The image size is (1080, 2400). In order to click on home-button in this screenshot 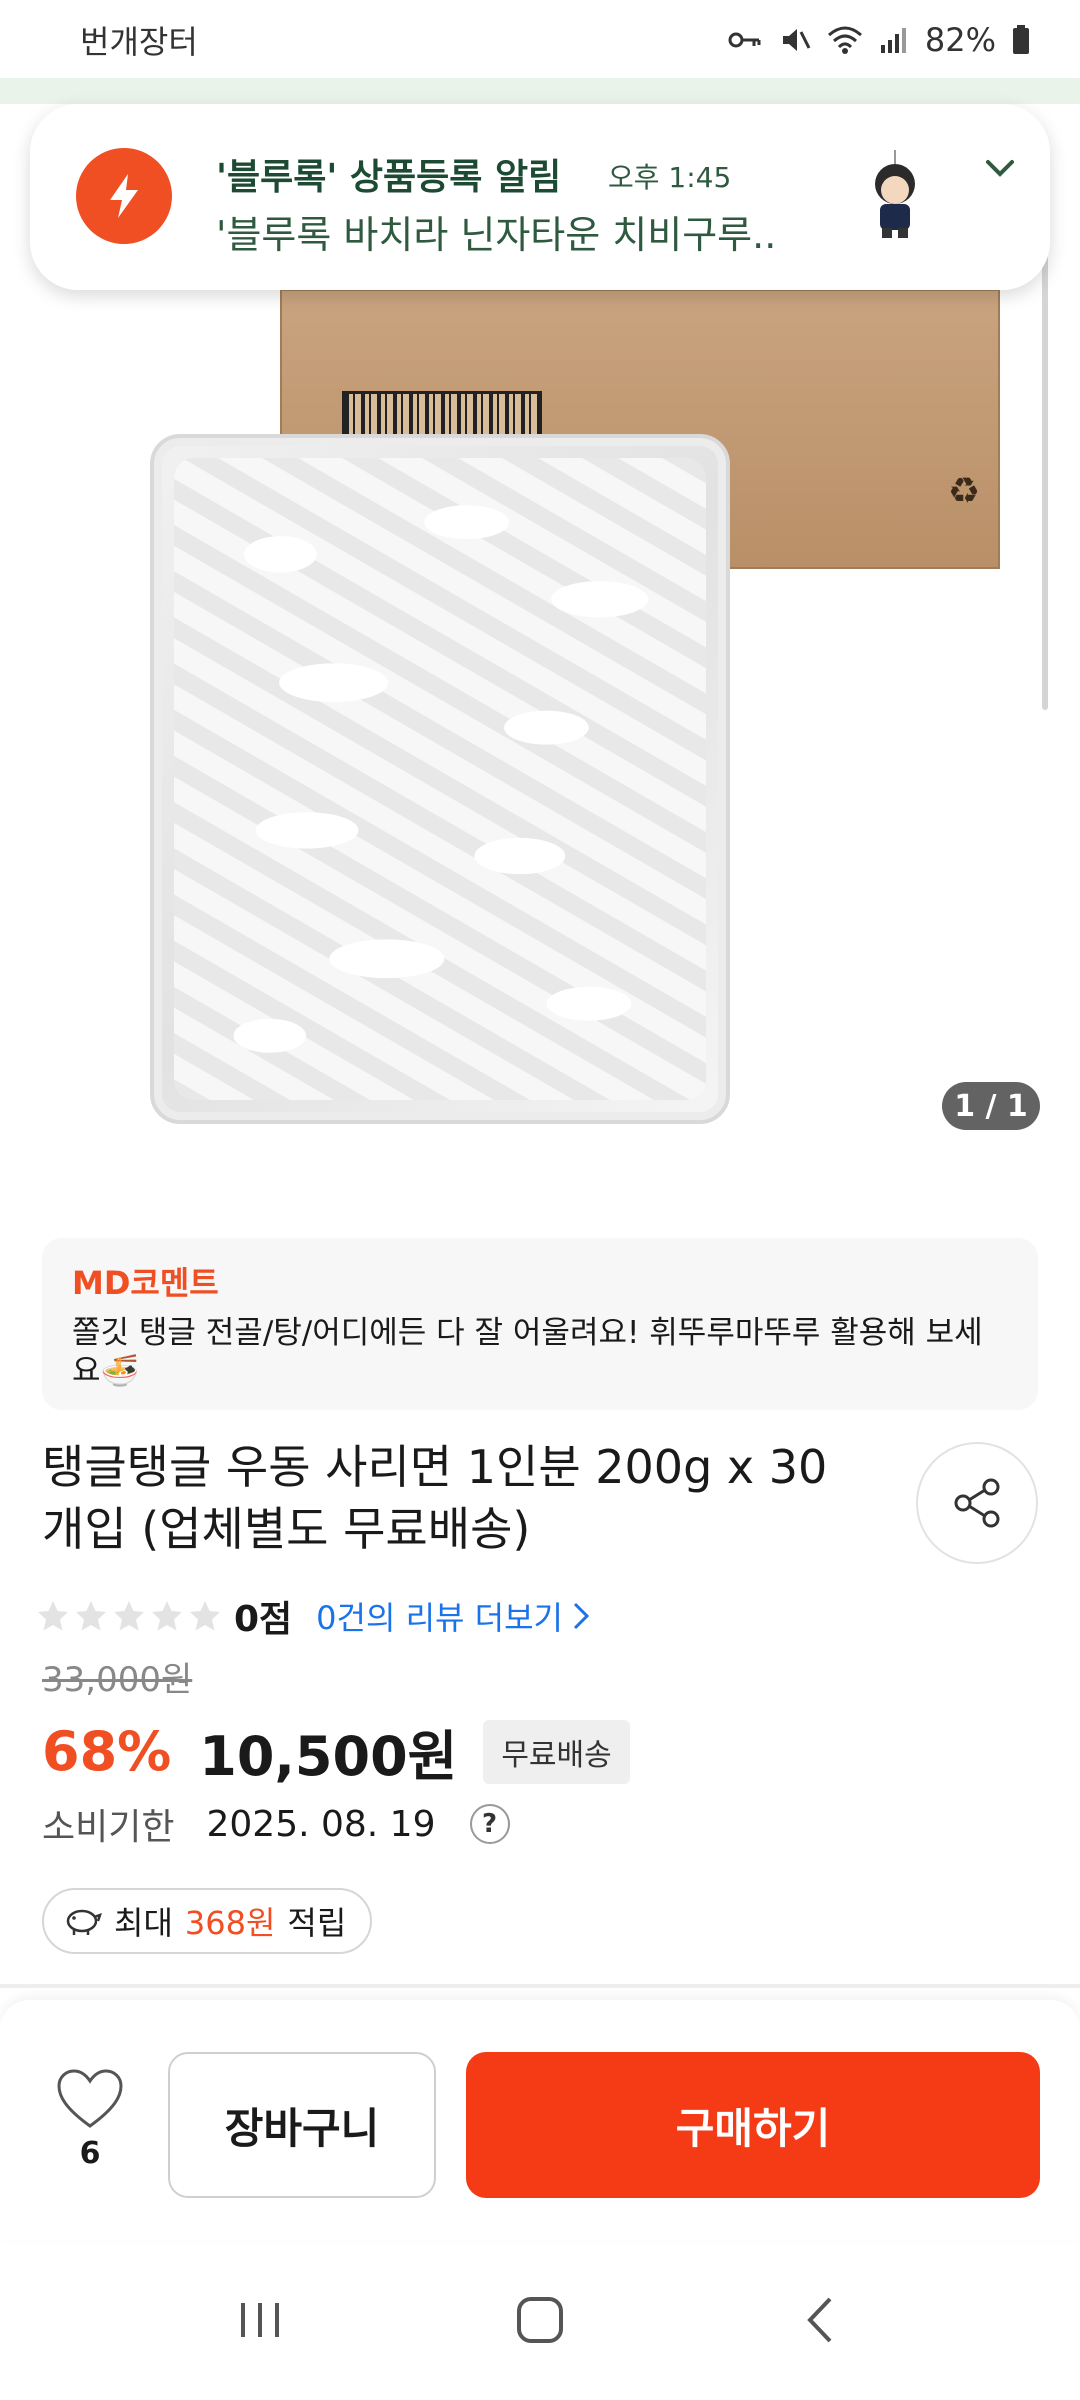, I will do `click(540, 2320)`.